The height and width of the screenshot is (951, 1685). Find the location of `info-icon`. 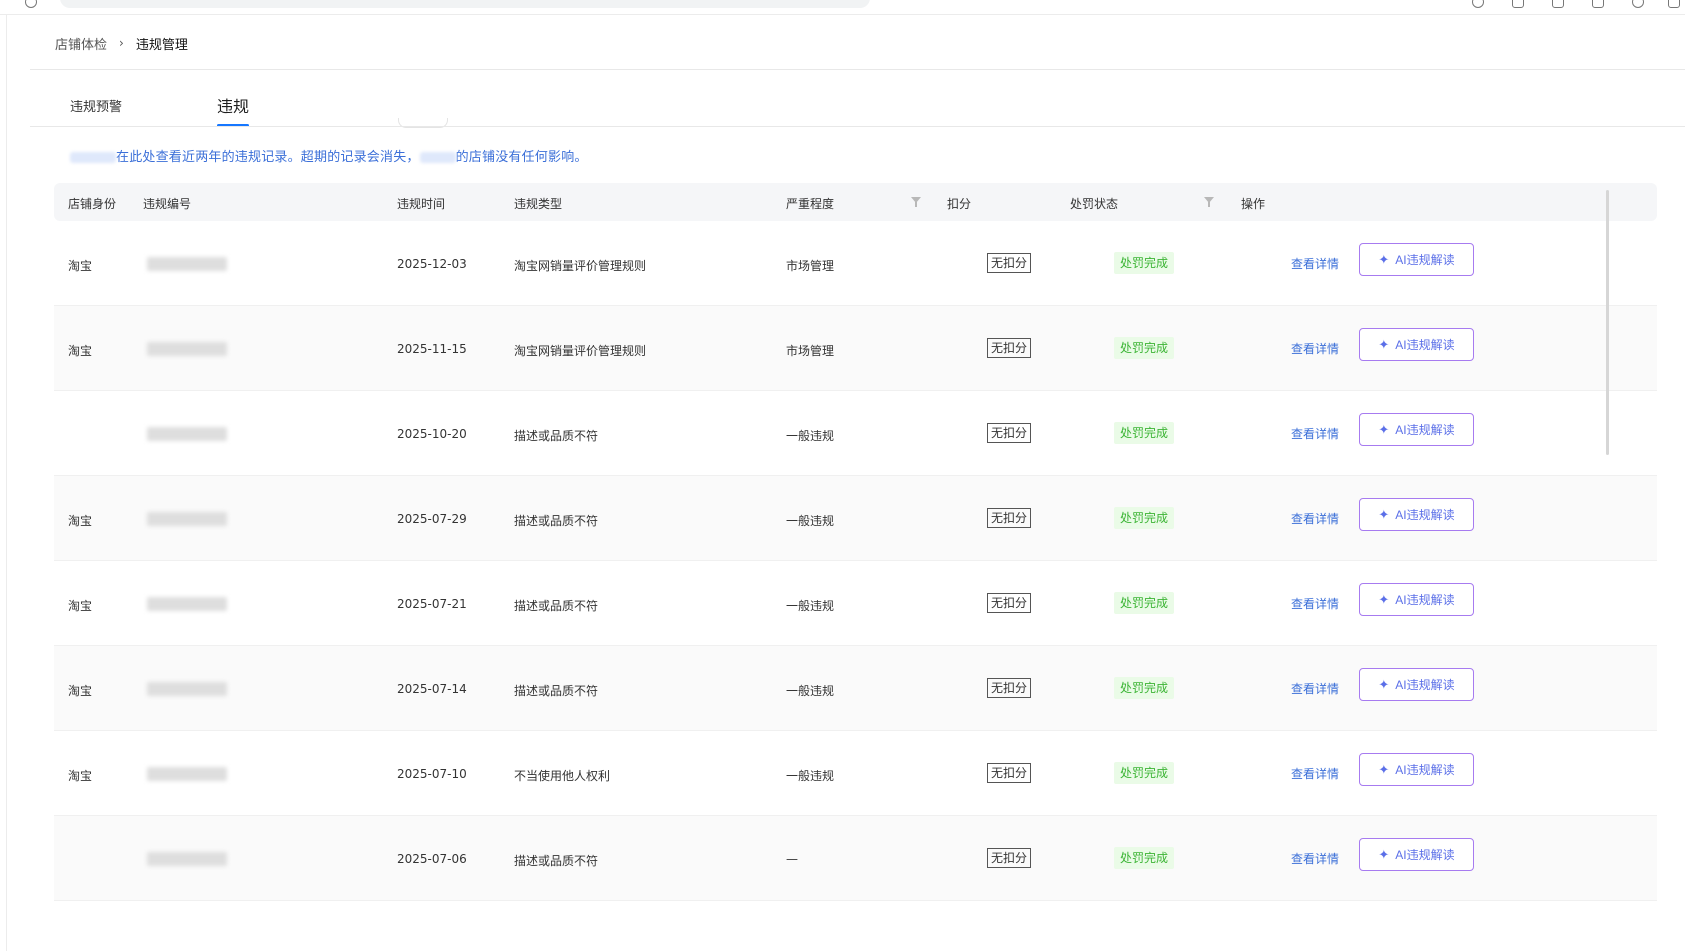

info-icon is located at coordinates (31, 4).